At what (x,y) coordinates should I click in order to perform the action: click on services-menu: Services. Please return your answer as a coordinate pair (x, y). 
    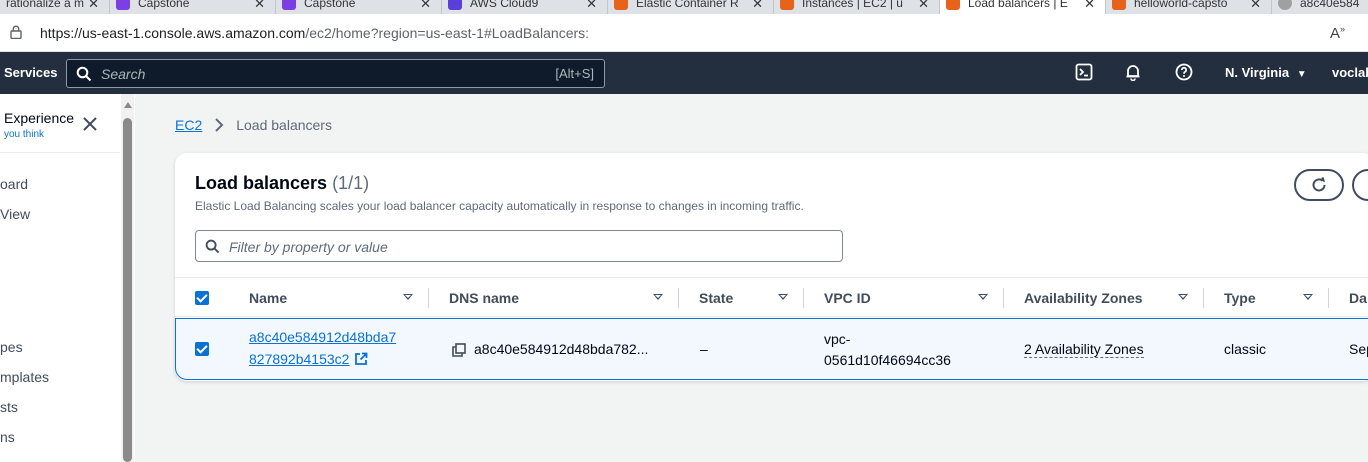
    Looking at the image, I should click on (31, 72).